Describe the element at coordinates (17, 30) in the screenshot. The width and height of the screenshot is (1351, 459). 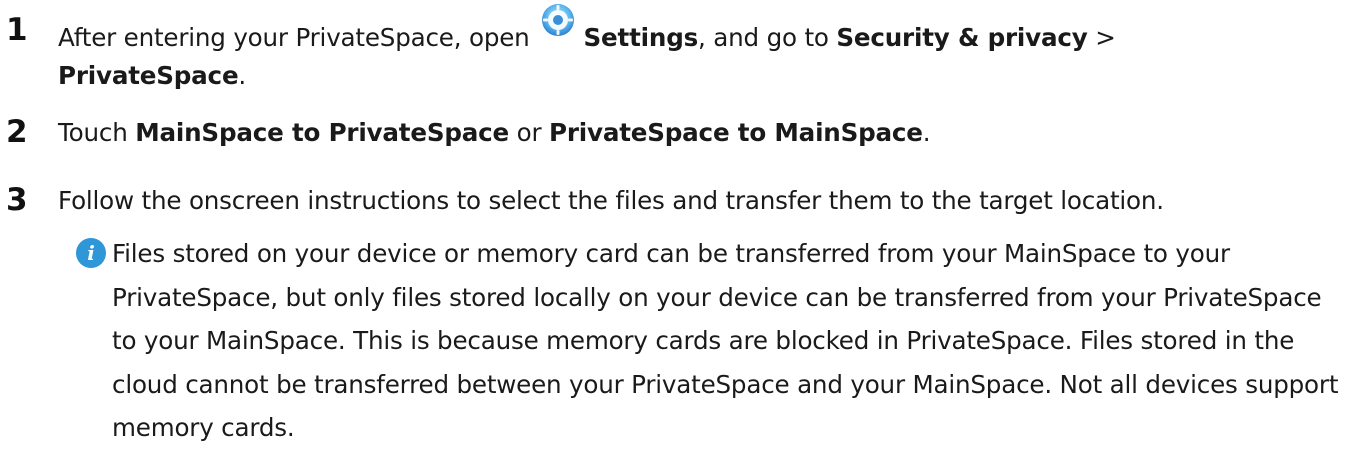
I see `step-number: 1` at that location.